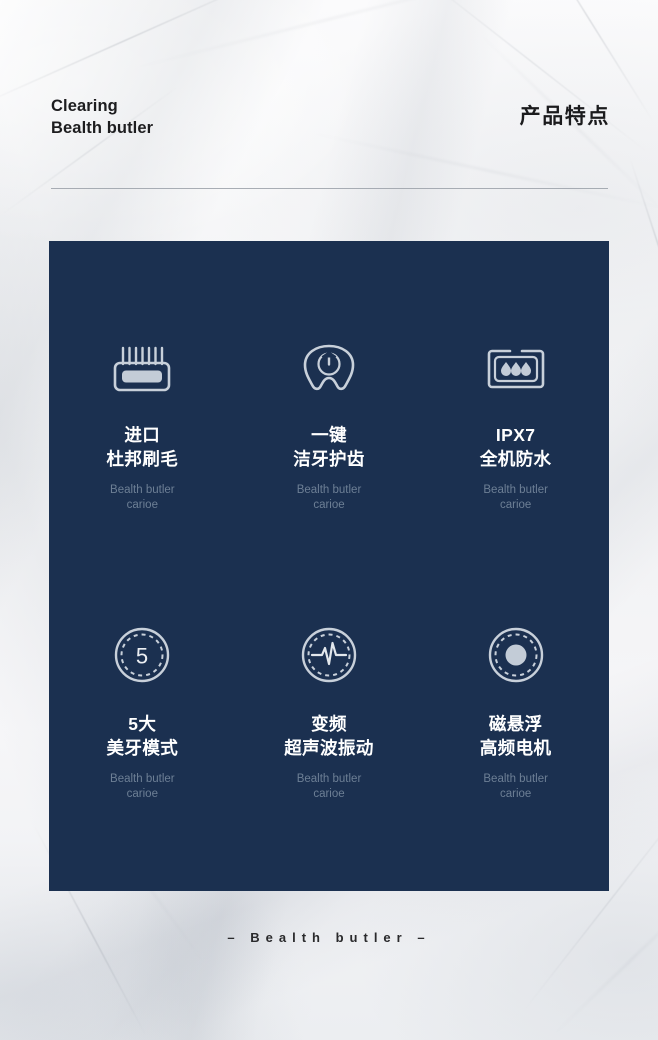  I want to click on brand-line-1: Clearing, so click(84, 106).